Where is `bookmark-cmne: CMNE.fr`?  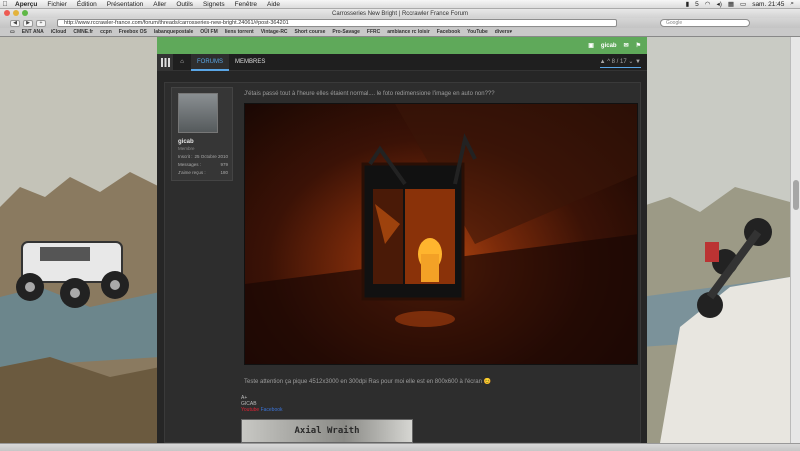
bookmark-cmne: CMNE.fr is located at coordinates (83, 32).